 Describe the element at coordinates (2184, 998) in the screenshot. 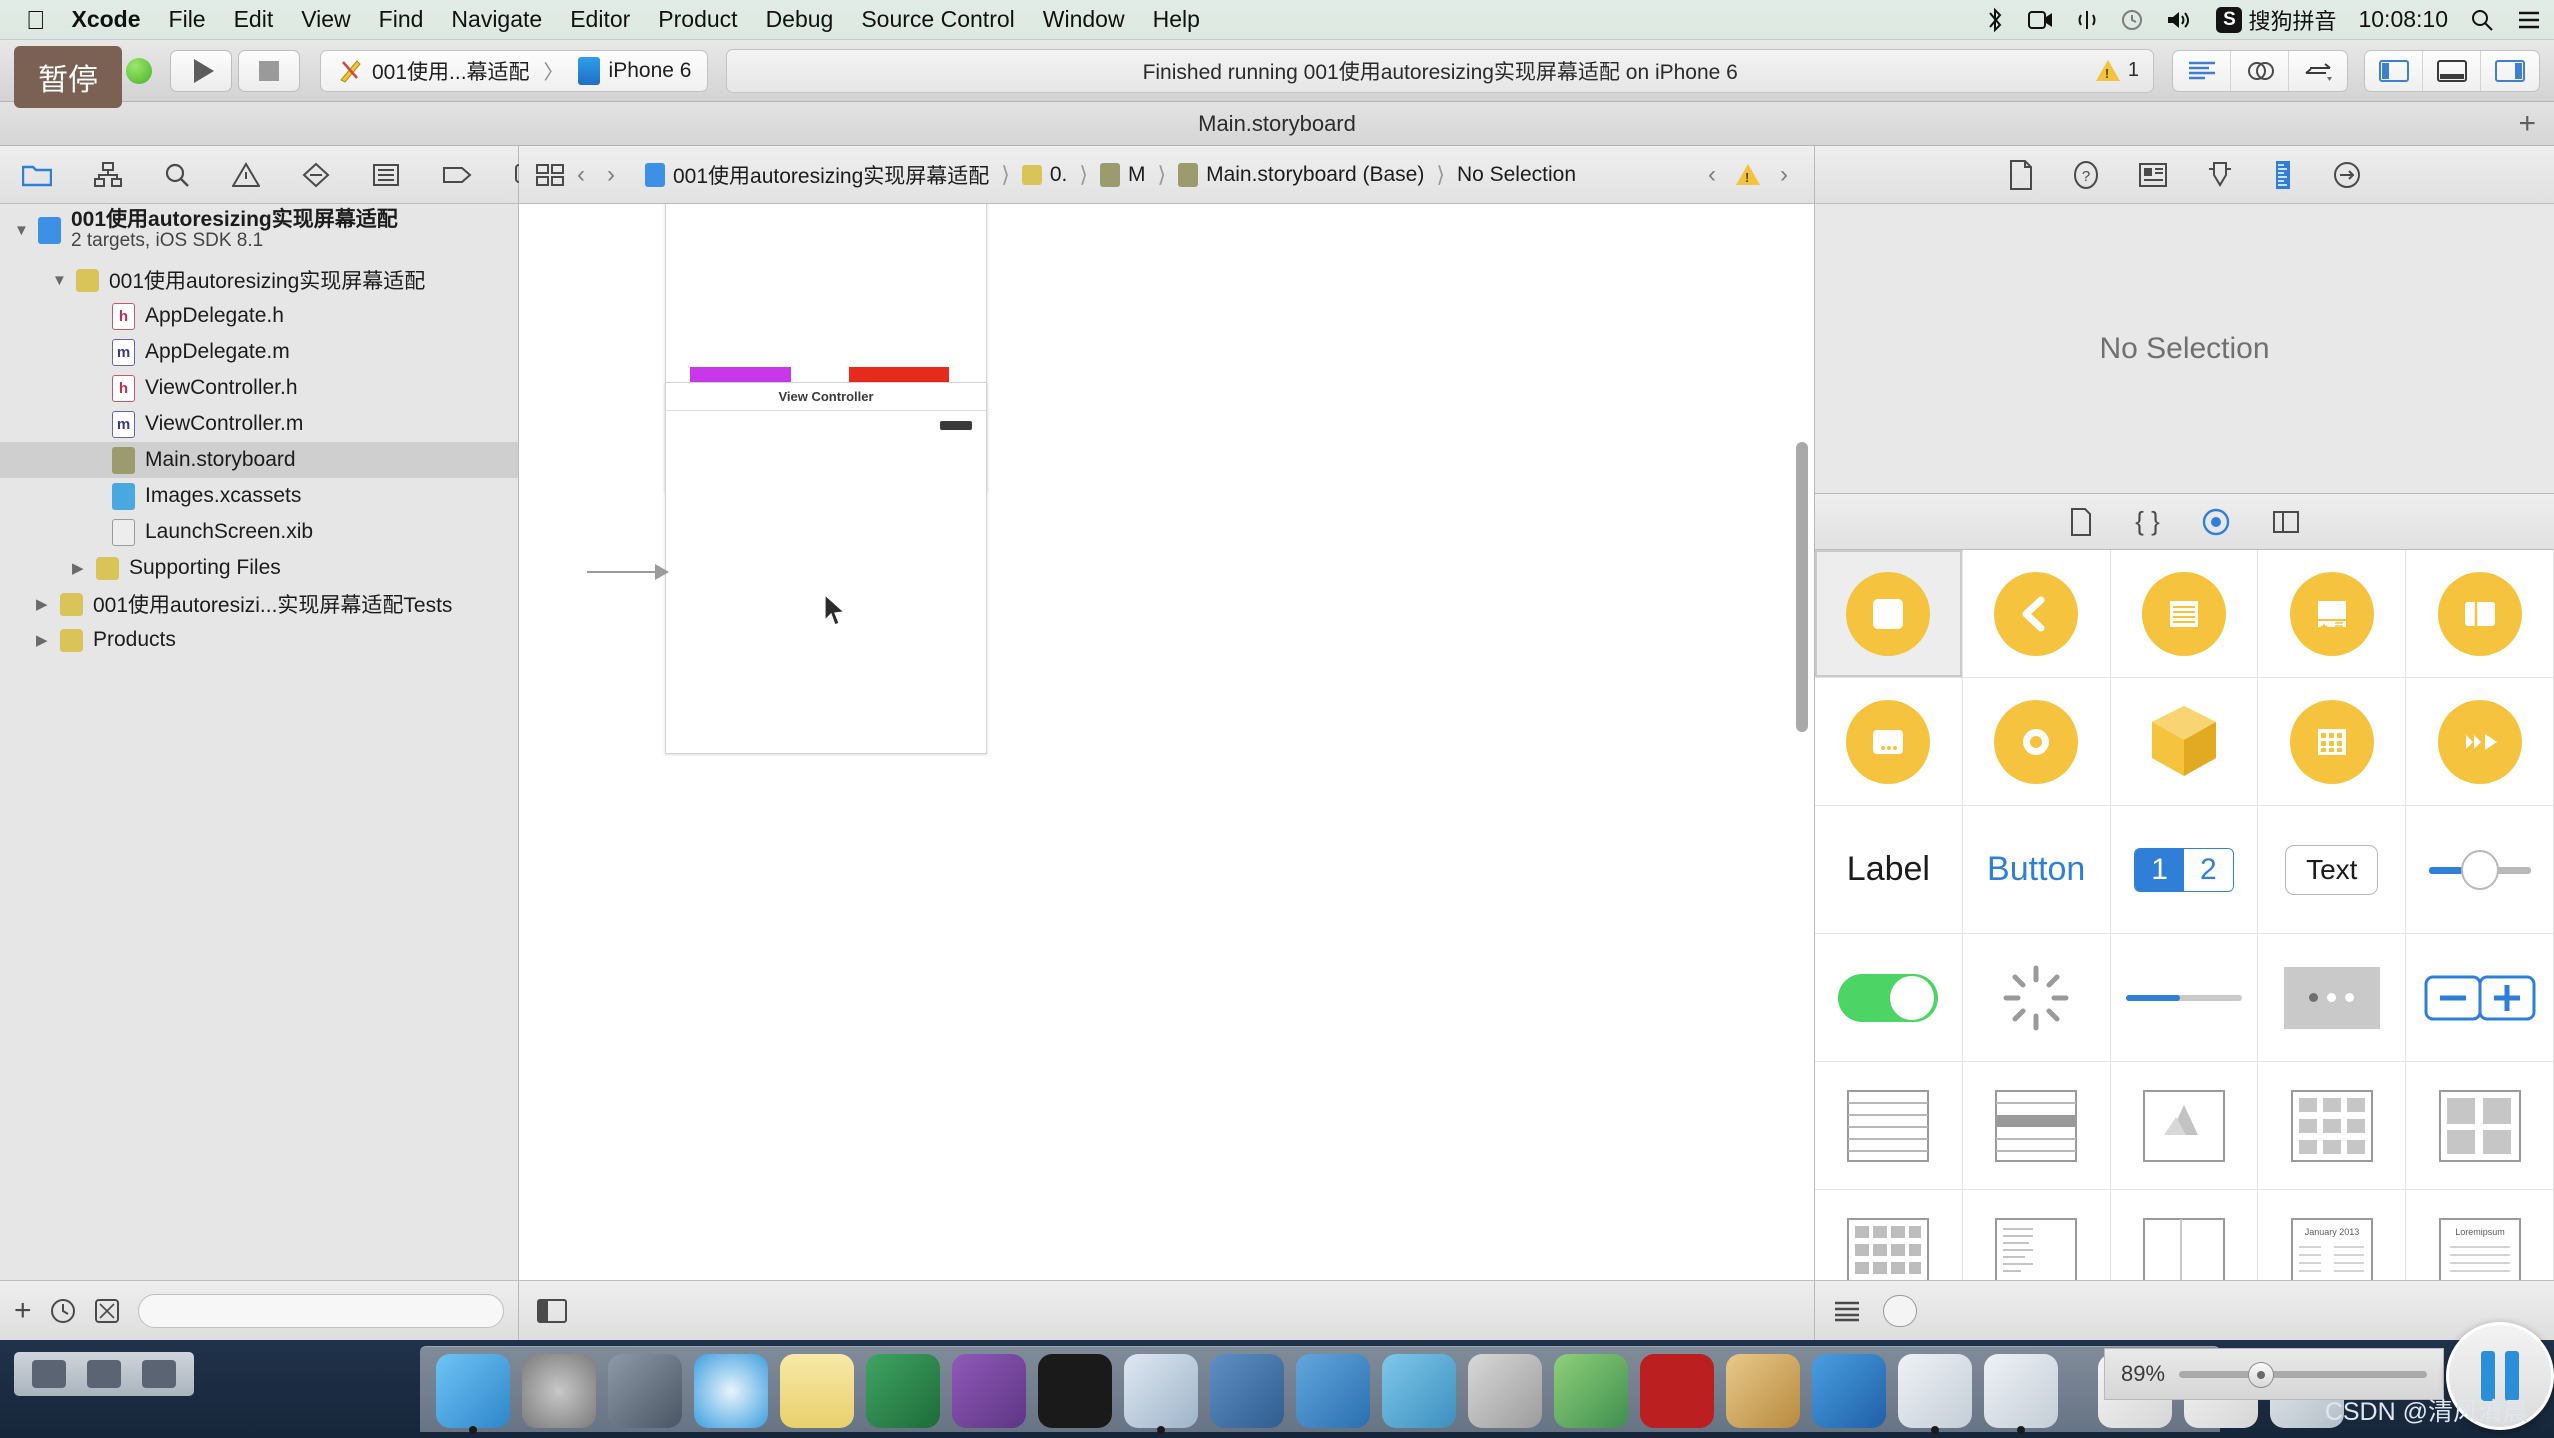

I see `library-item-progress-view` at that location.